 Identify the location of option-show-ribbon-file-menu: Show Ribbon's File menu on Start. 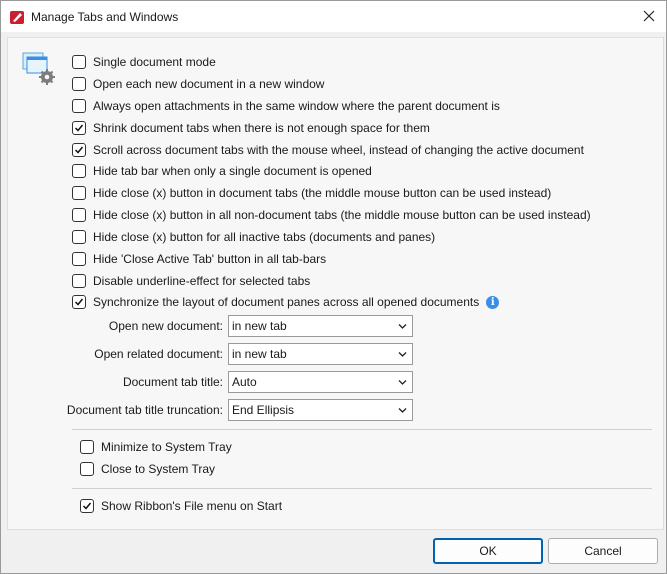
(181, 506).